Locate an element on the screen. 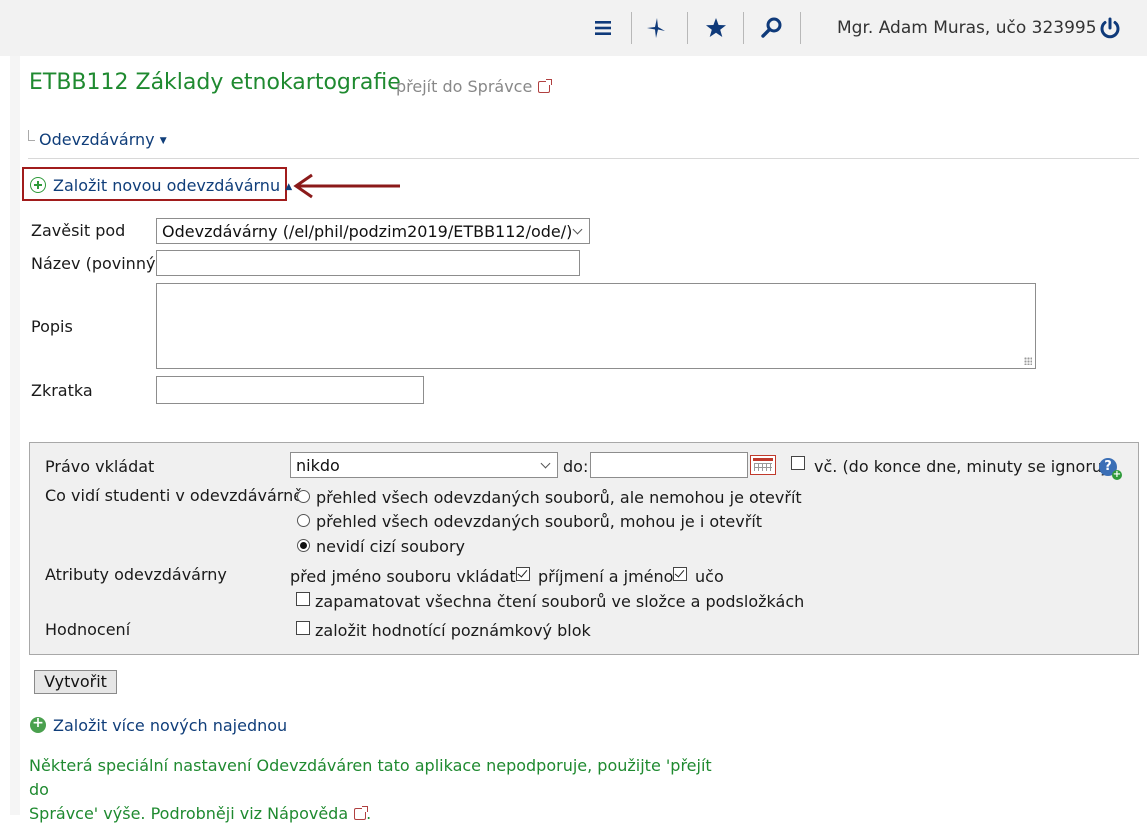 This screenshot has height=826, width=1147. inclusive-label: vč. (do konce dne, minuty se ignorují) is located at coordinates (966, 466).